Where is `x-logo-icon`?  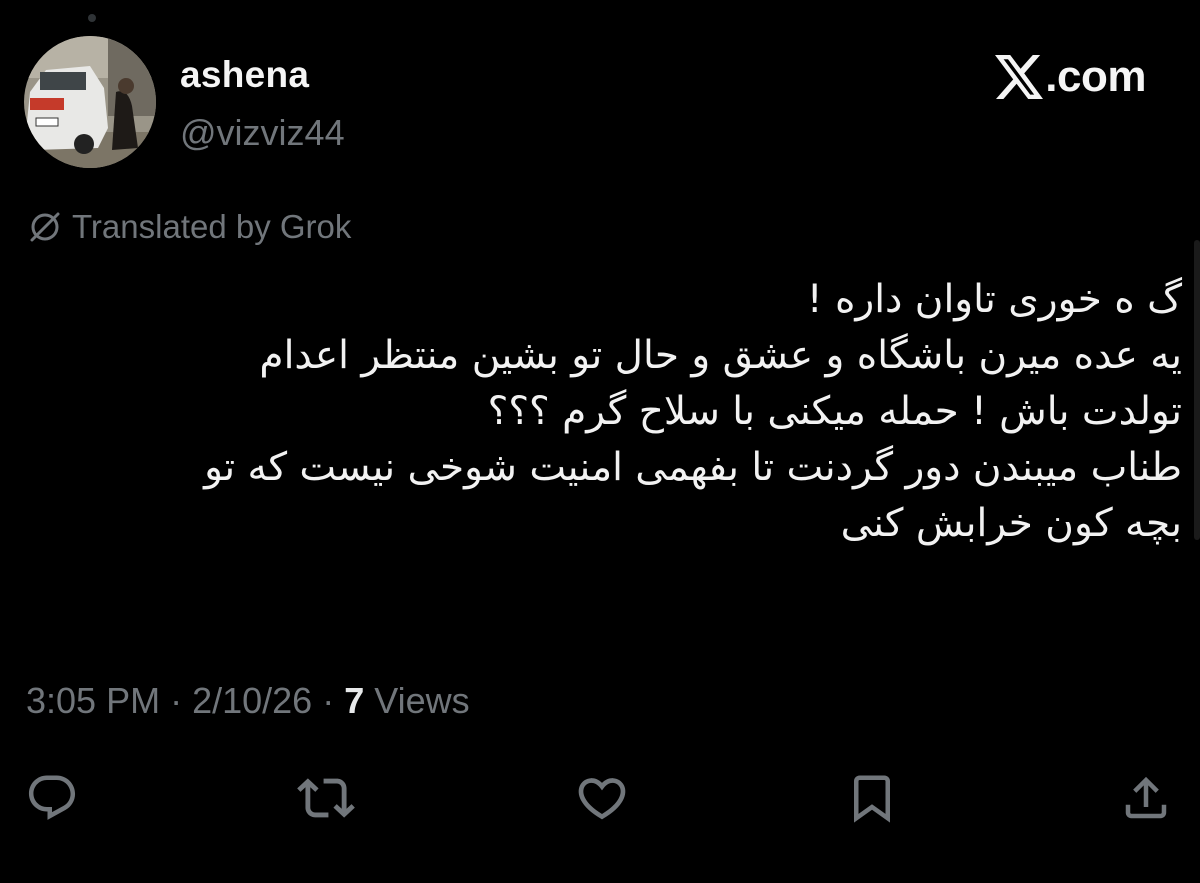 x-logo-icon is located at coordinates (1019, 77).